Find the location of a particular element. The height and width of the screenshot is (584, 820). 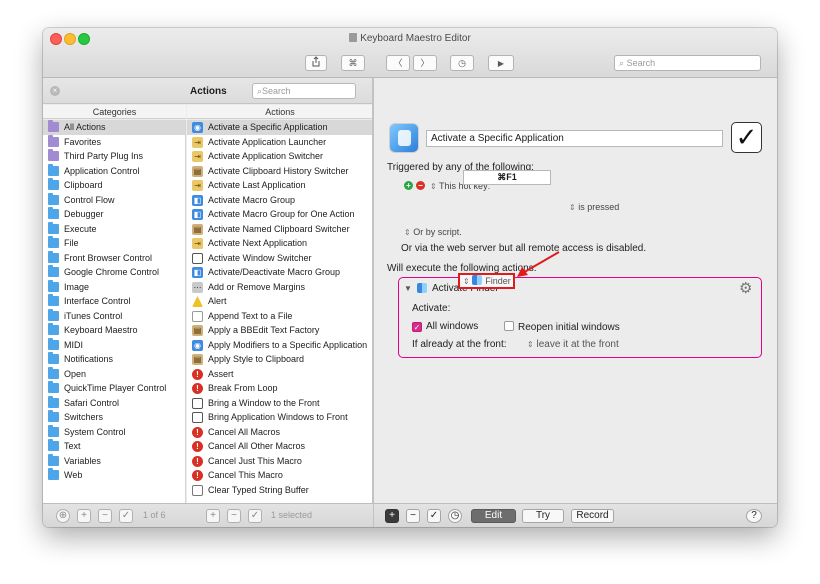

globe-icon: ⊕ is located at coordinates (63, 516).